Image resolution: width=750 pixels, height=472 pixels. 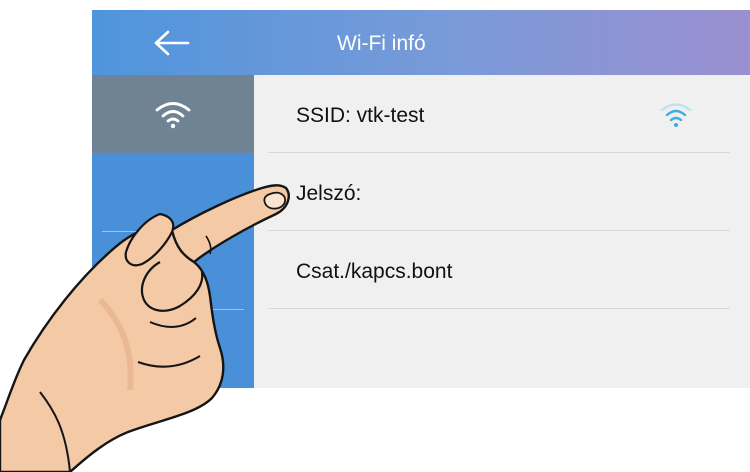 What do you see at coordinates (381, 43) in the screenshot?
I see `page-title: Wi-Fi infó` at bounding box center [381, 43].